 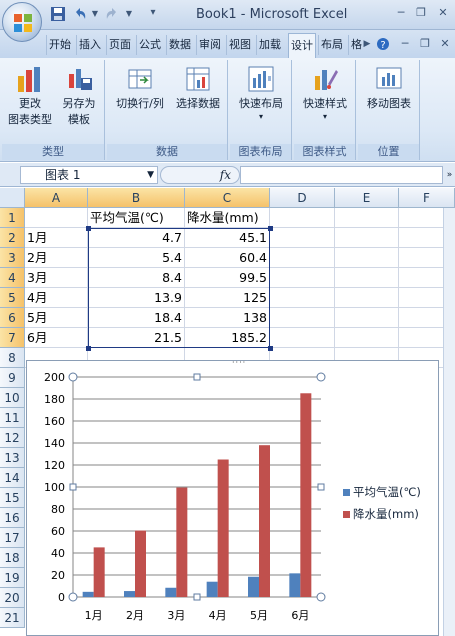 I want to click on cell-d3, so click(x=302, y=258).